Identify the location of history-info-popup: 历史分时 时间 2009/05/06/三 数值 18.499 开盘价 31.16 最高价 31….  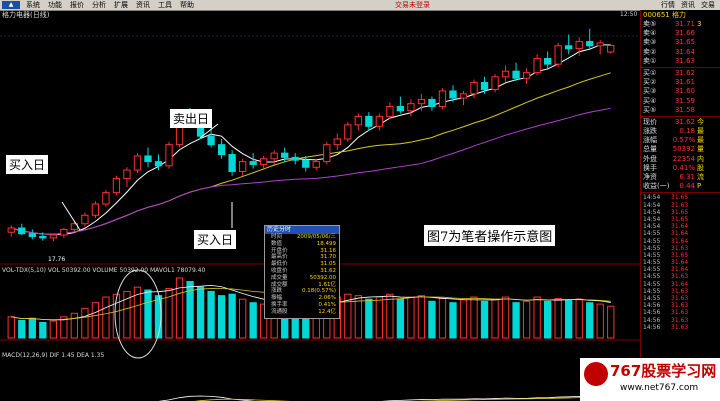
(302, 272).